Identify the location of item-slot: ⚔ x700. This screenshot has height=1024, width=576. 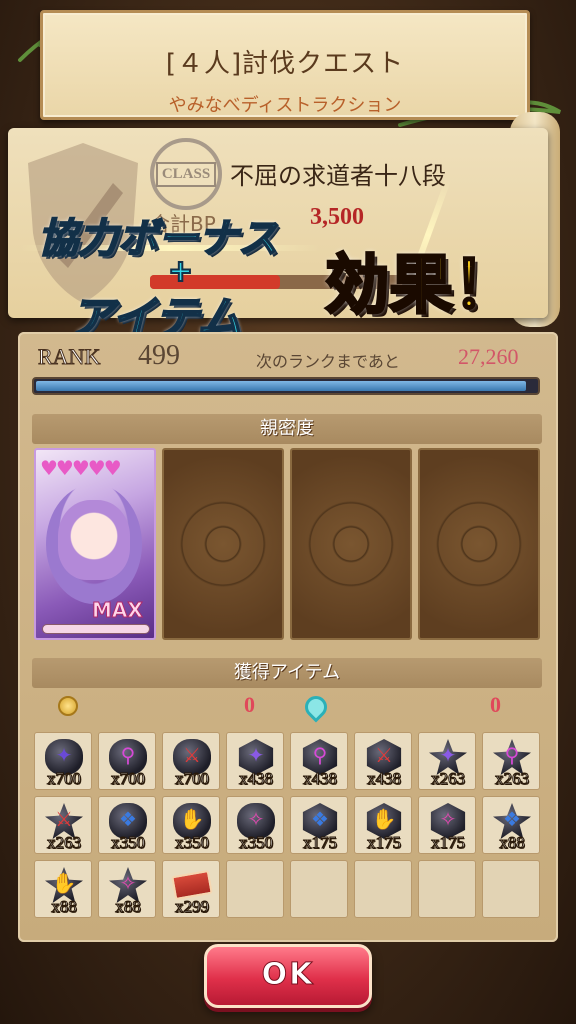
(191, 761).